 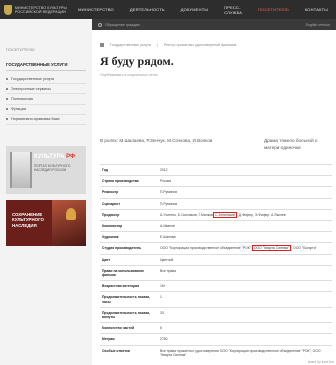 What do you see at coordinates (245, 237) in the screenshot?
I see `field-value: Е.Шапова` at bounding box center [245, 237].